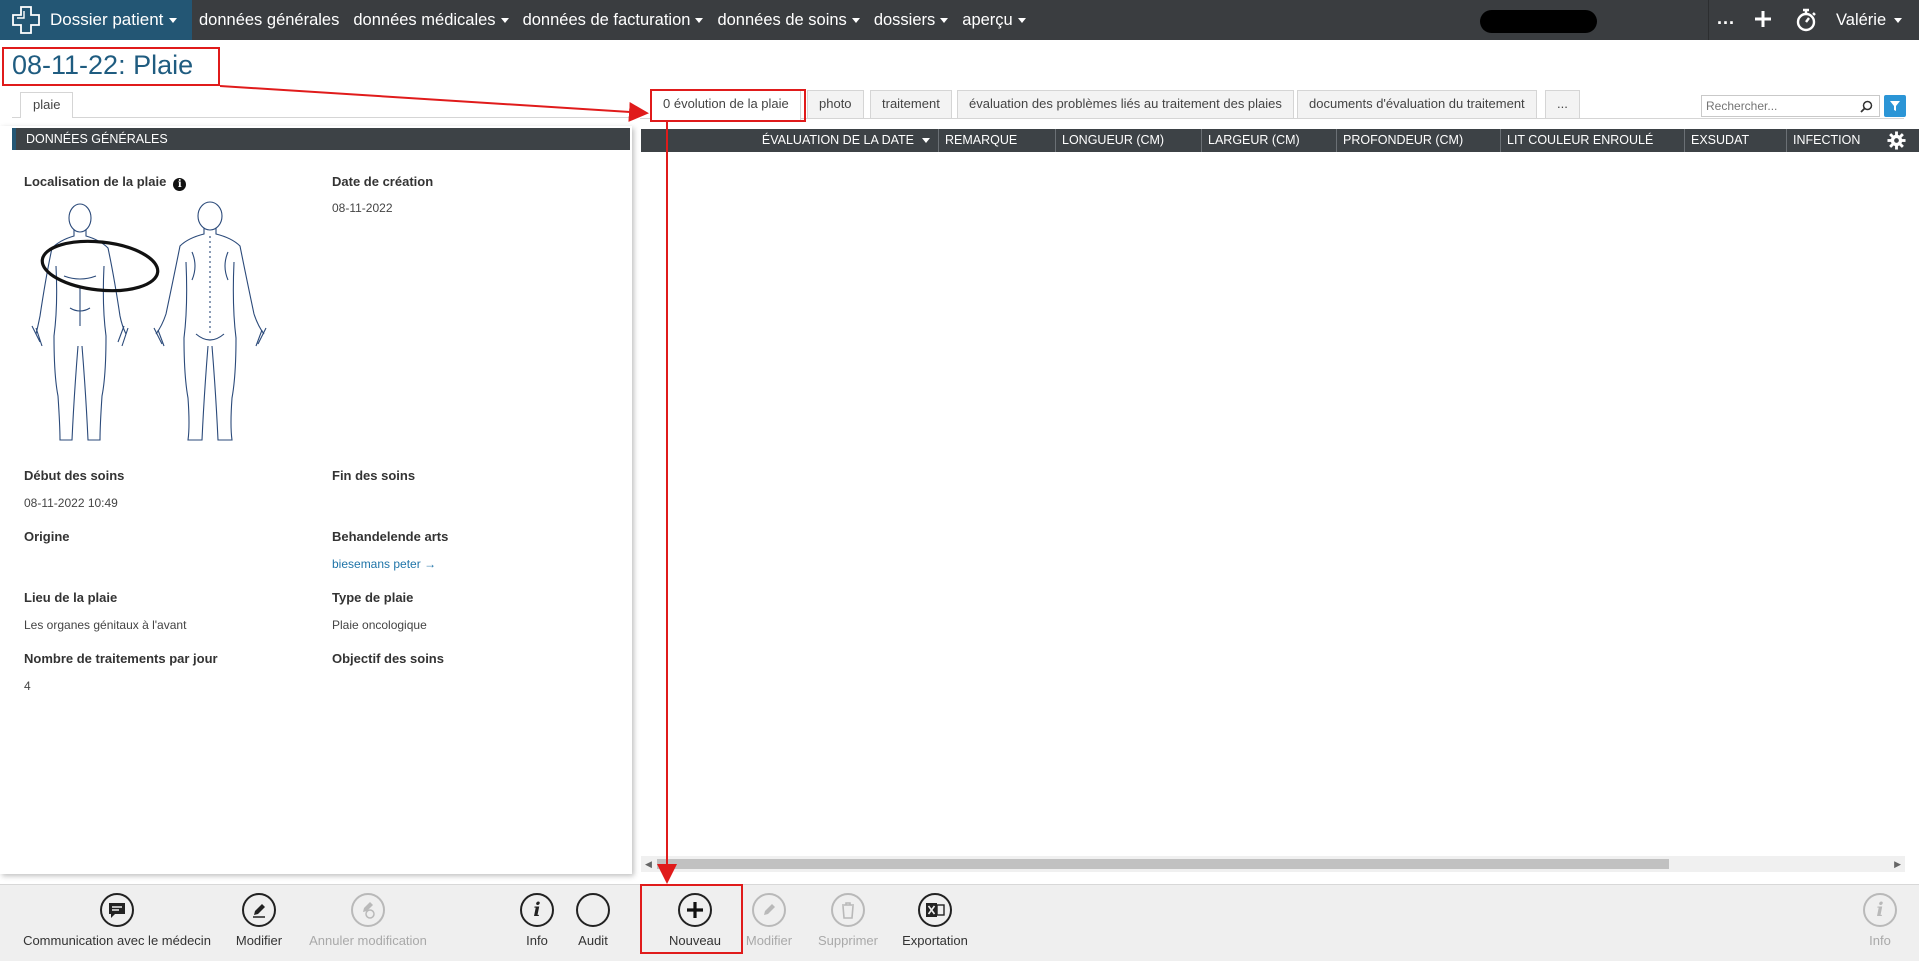  I want to click on communication-medecin-button: Communication avec le médecin, so click(117, 920).